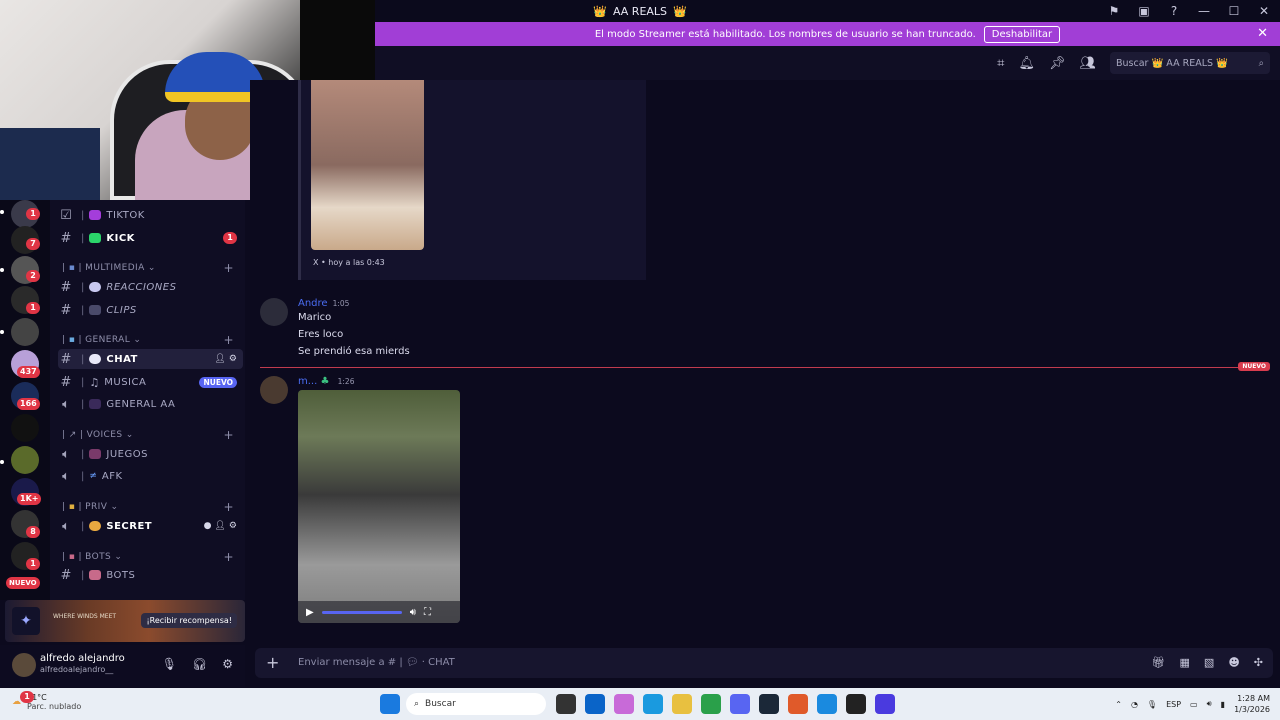 Image resolution: width=1280 pixels, height=720 pixels. I want to click on apps-icon: ✣, so click(1258, 662).